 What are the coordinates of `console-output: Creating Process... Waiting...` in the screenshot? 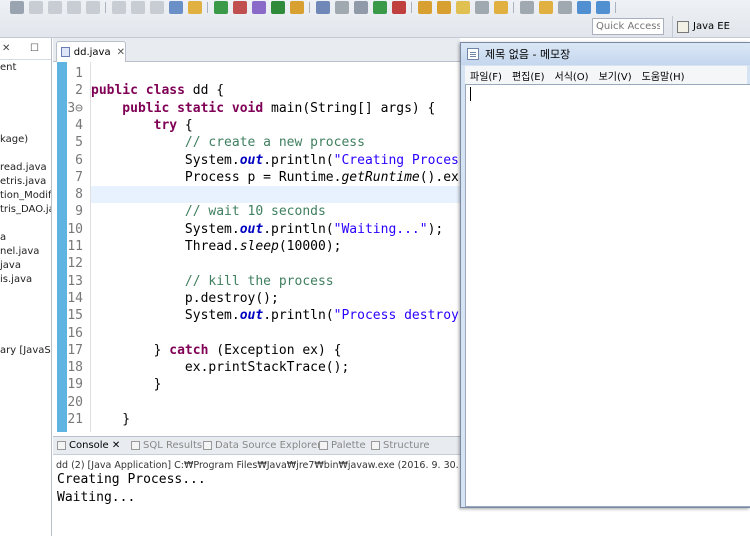 It's located at (256, 503).